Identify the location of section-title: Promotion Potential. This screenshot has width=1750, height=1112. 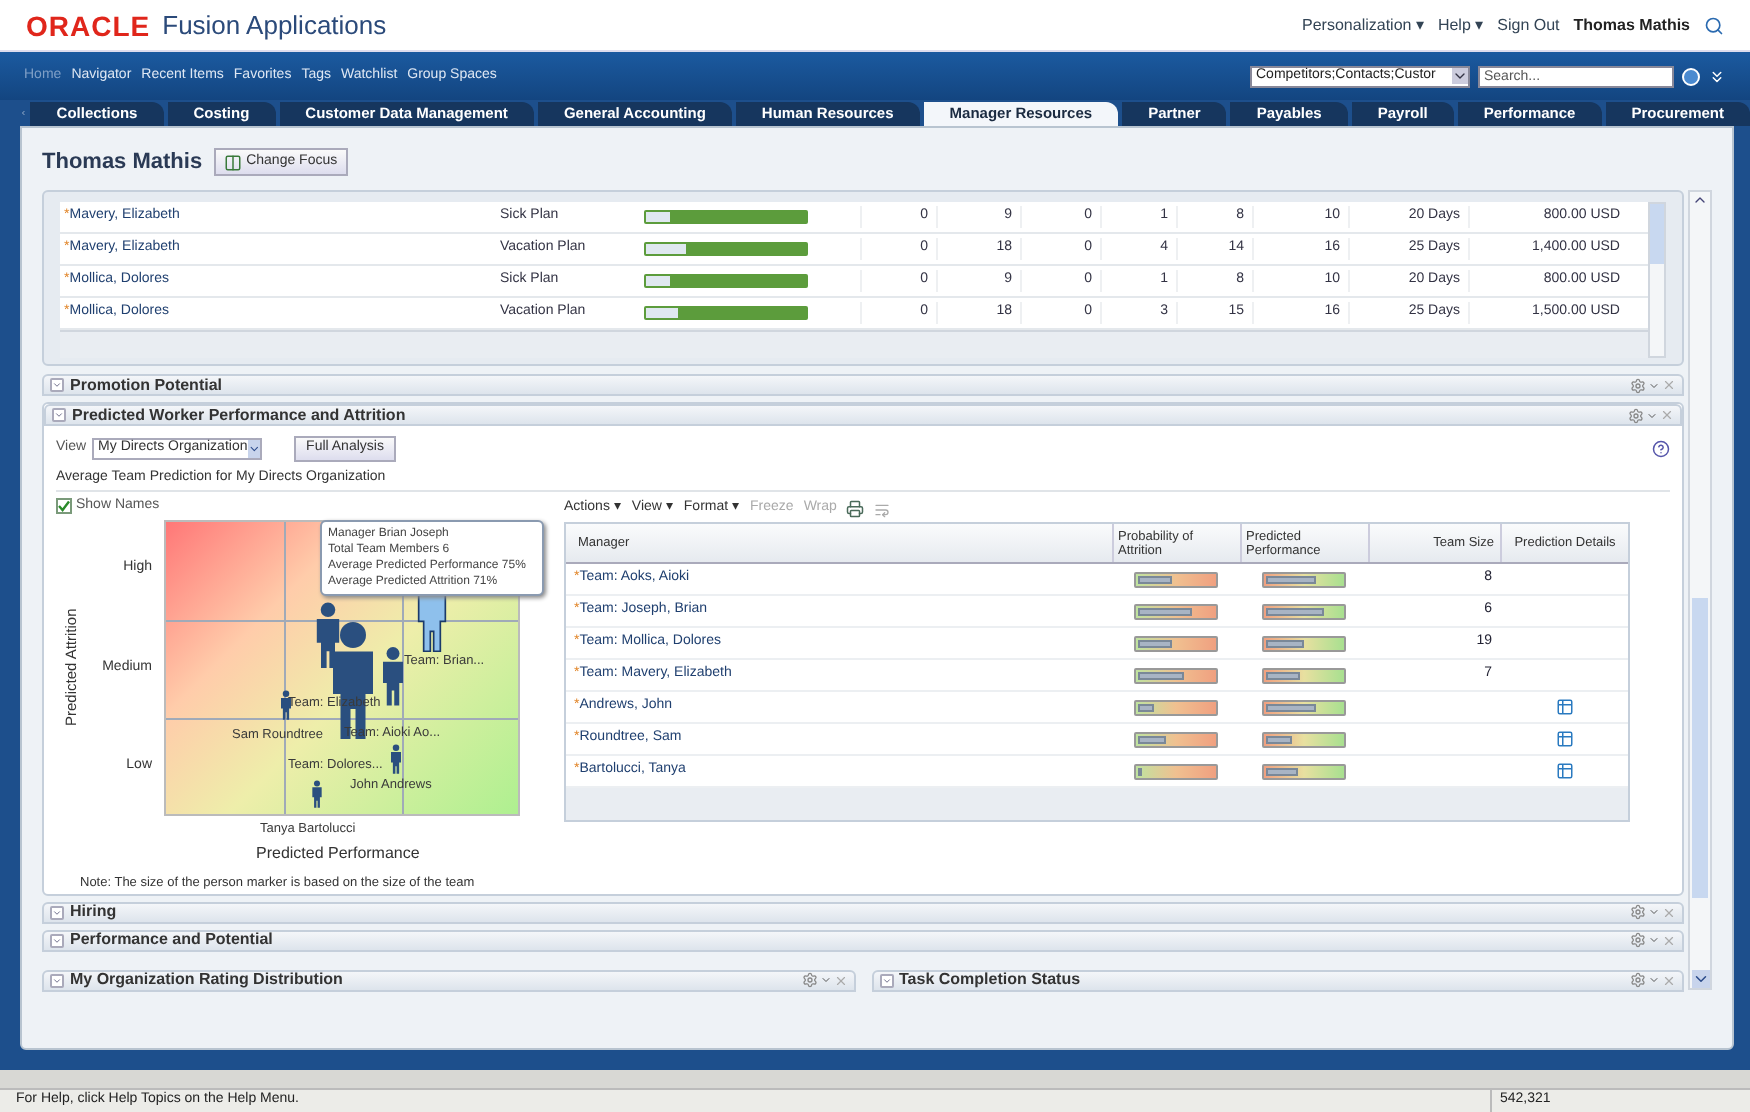
(146, 385).